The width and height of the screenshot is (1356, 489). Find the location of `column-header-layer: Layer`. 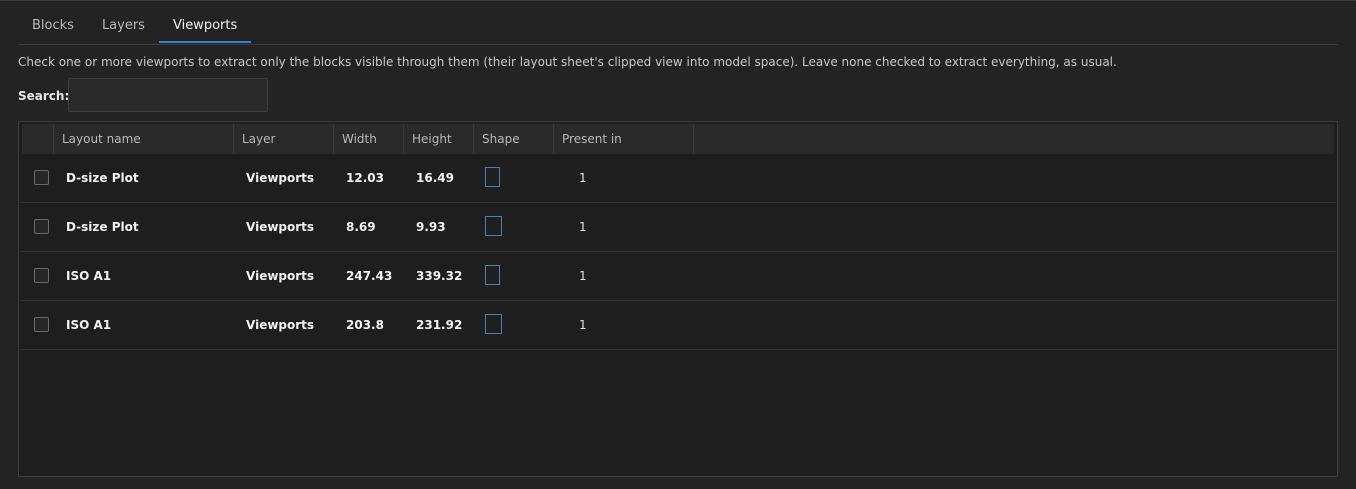

column-header-layer: Layer is located at coordinates (284, 139).